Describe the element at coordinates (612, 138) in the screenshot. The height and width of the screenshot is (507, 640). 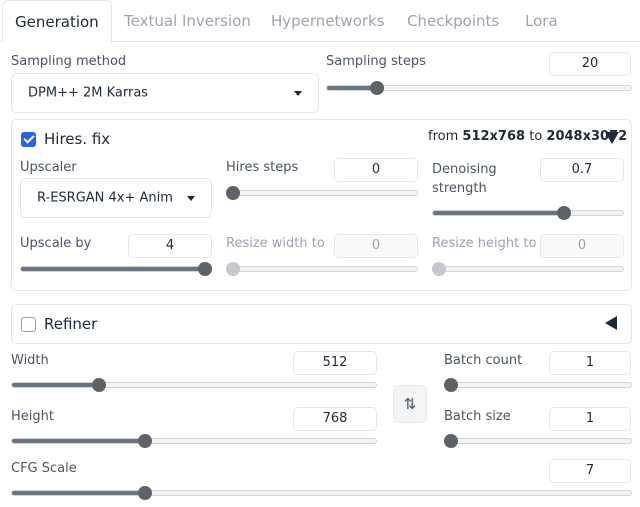
I see `collapse-triangle-icon` at that location.